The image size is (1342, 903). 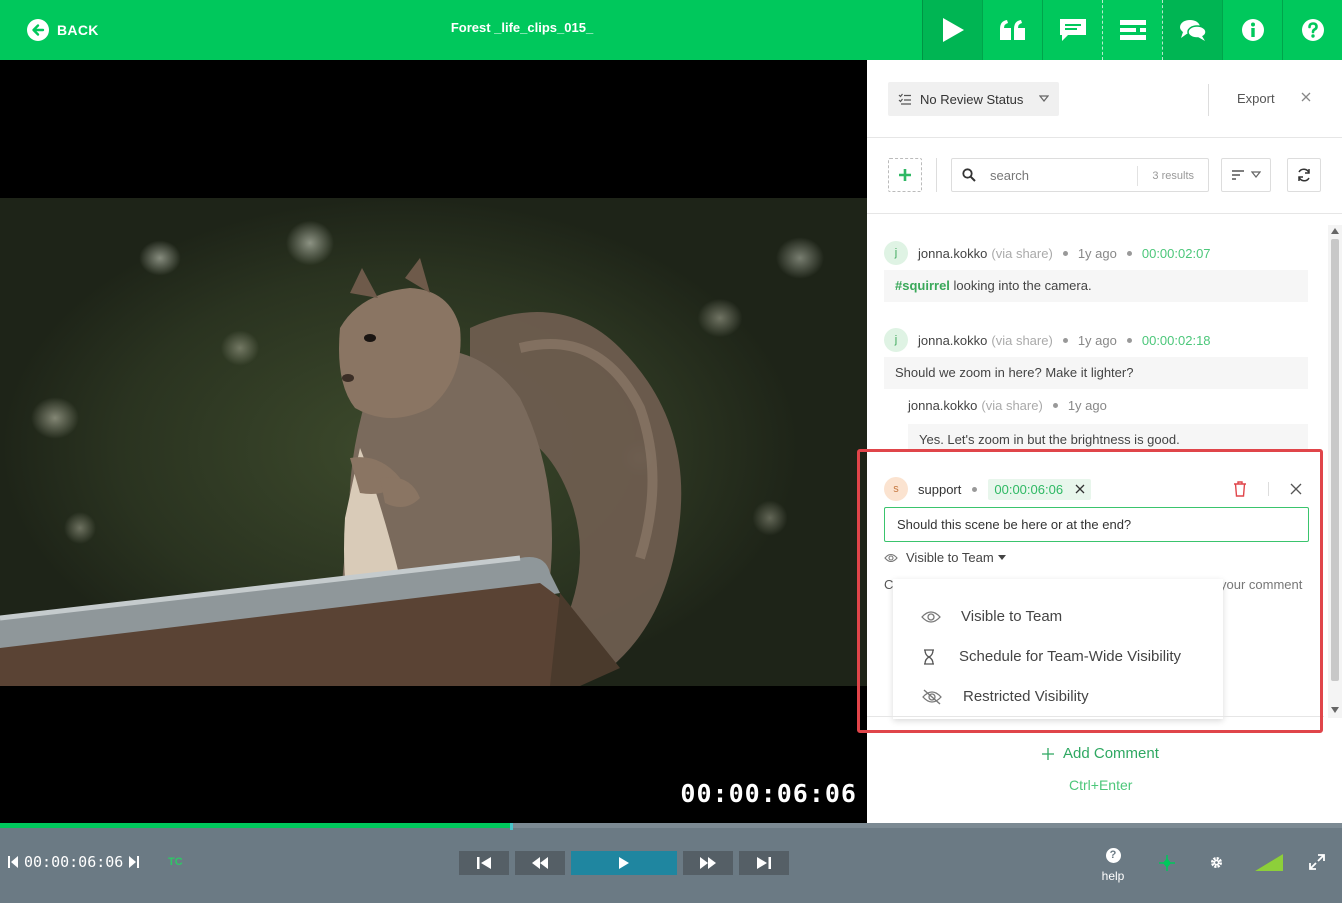 I want to click on comment-icon, so click(x=1072, y=30).